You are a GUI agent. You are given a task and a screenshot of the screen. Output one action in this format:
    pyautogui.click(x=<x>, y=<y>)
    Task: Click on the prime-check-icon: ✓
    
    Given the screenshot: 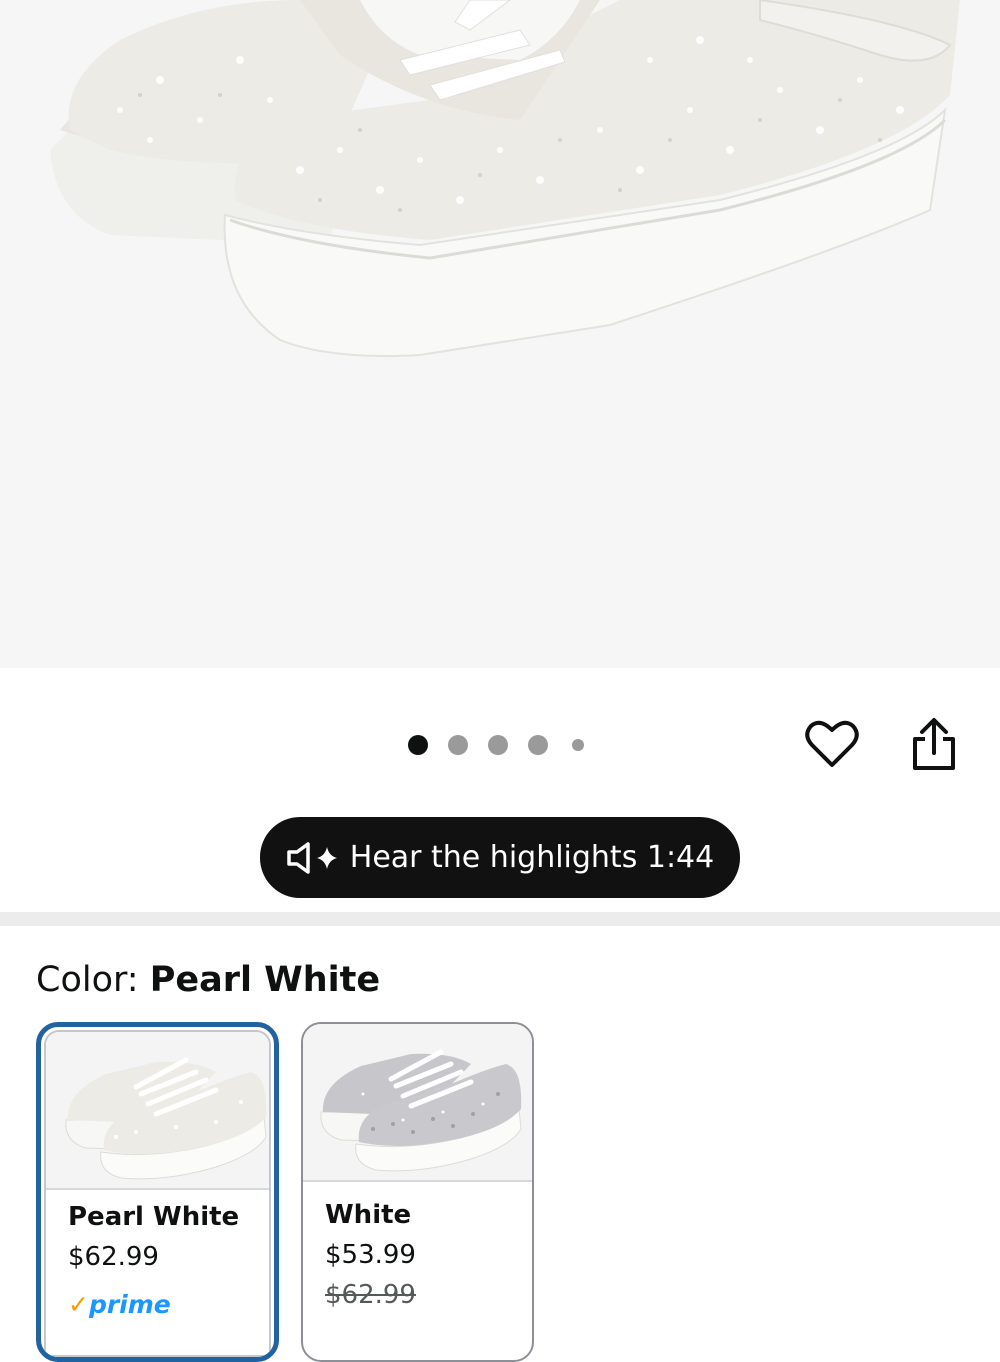 What is the action you would take?
    pyautogui.click(x=78, y=1304)
    